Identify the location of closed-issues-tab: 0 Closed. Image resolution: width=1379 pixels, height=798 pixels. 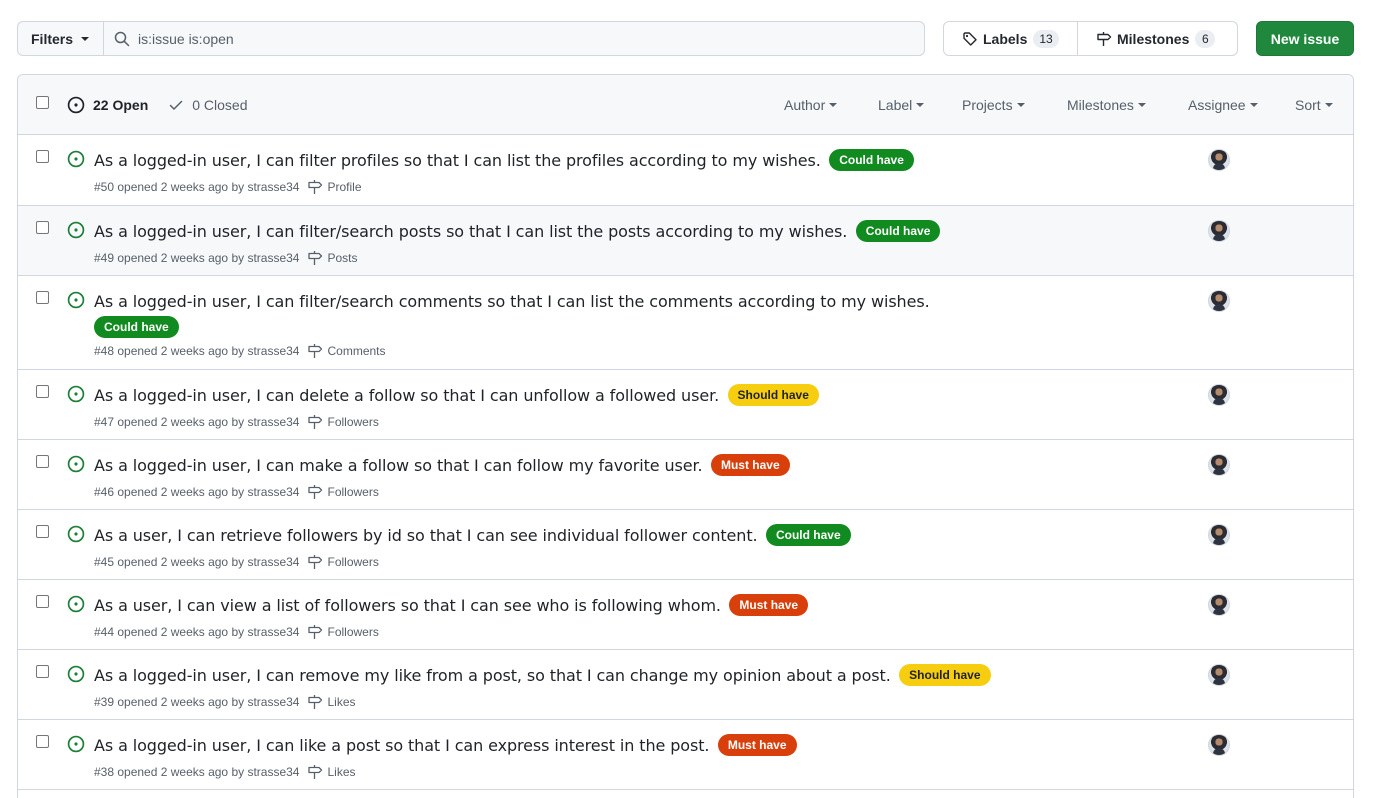
(208, 105).